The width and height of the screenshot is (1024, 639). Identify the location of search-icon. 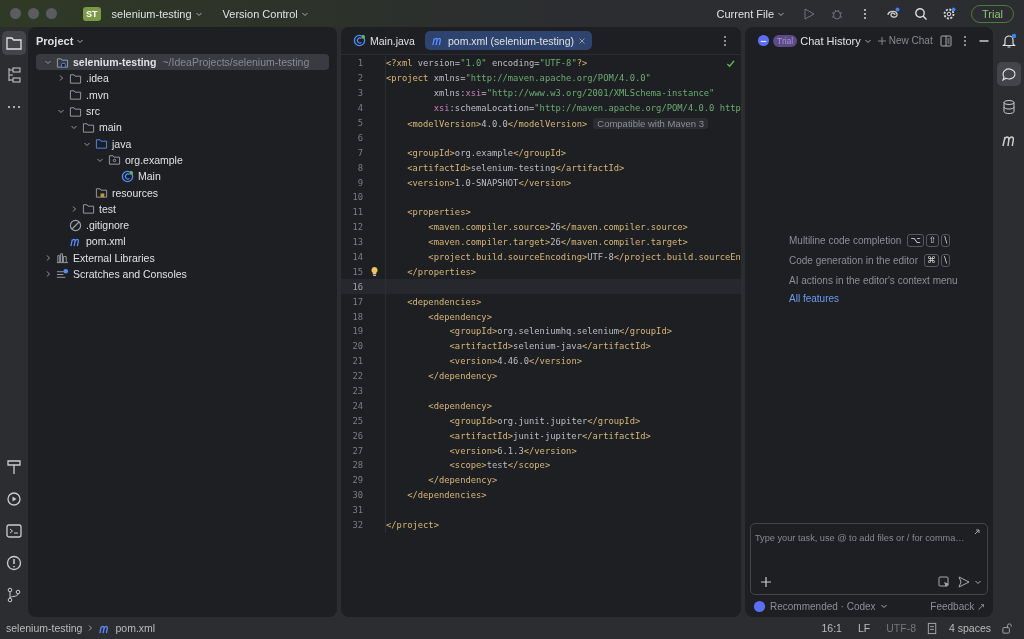
(921, 13).